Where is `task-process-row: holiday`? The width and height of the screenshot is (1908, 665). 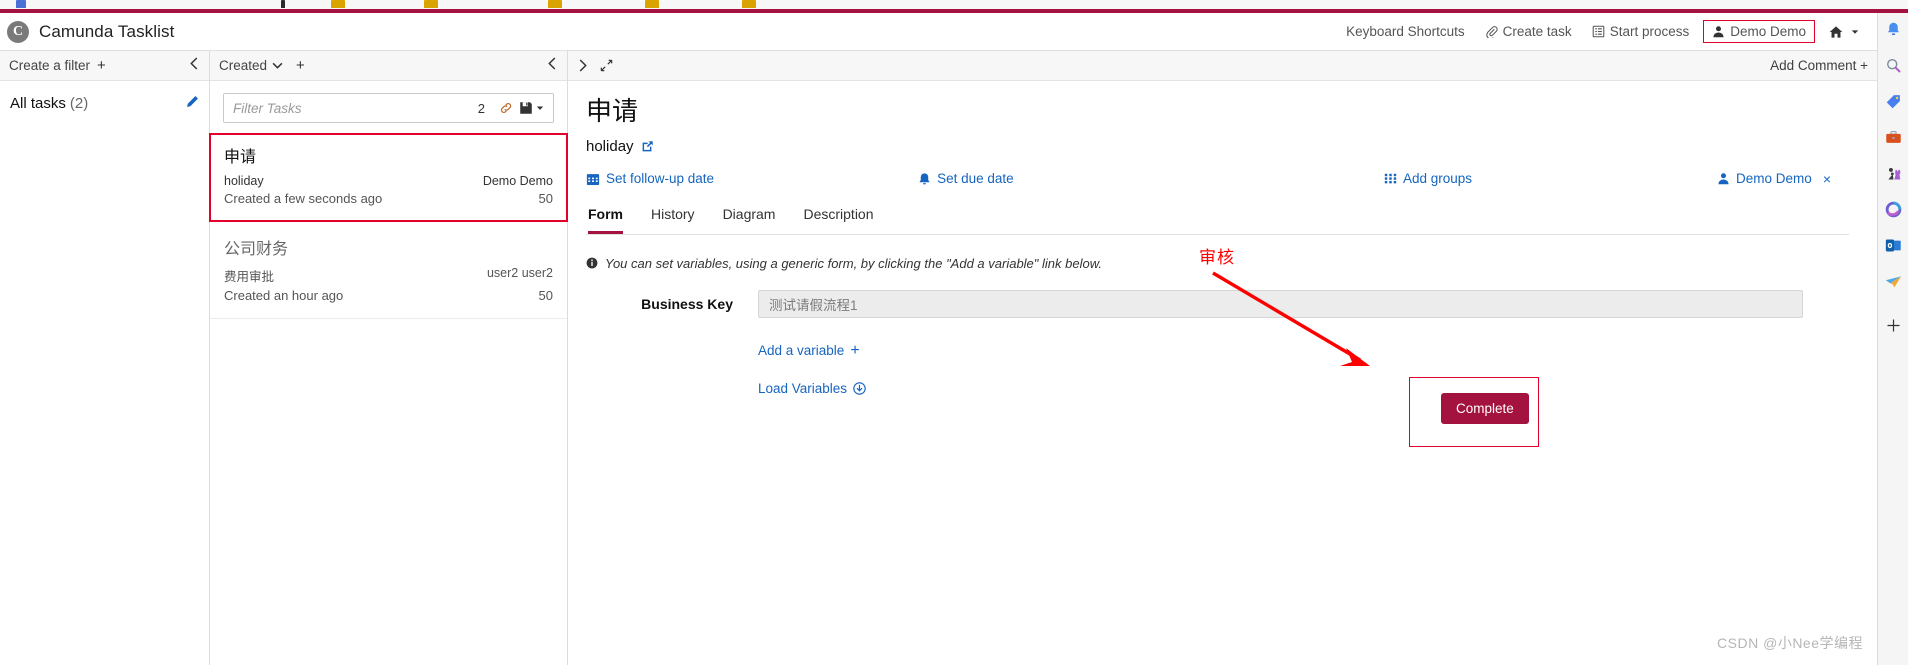 task-process-row: holiday is located at coordinates (1217, 146).